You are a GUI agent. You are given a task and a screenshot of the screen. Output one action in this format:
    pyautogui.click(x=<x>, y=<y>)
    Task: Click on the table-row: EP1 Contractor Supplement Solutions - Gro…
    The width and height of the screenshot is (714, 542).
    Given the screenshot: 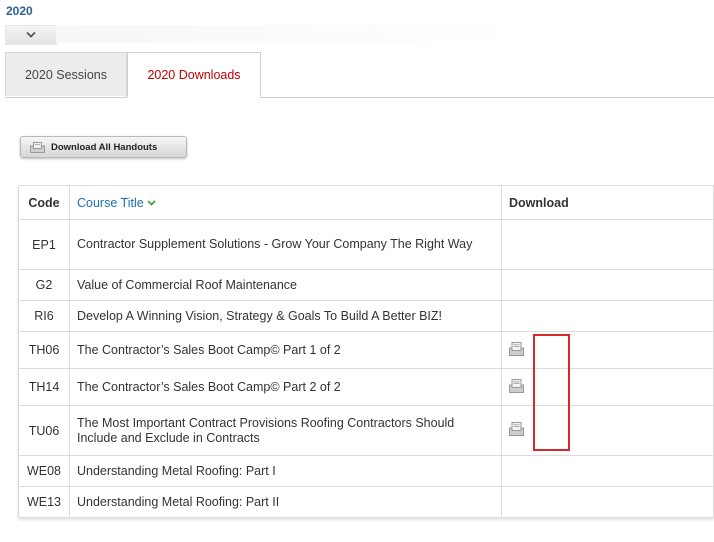 What is the action you would take?
    pyautogui.click(x=366, y=244)
    